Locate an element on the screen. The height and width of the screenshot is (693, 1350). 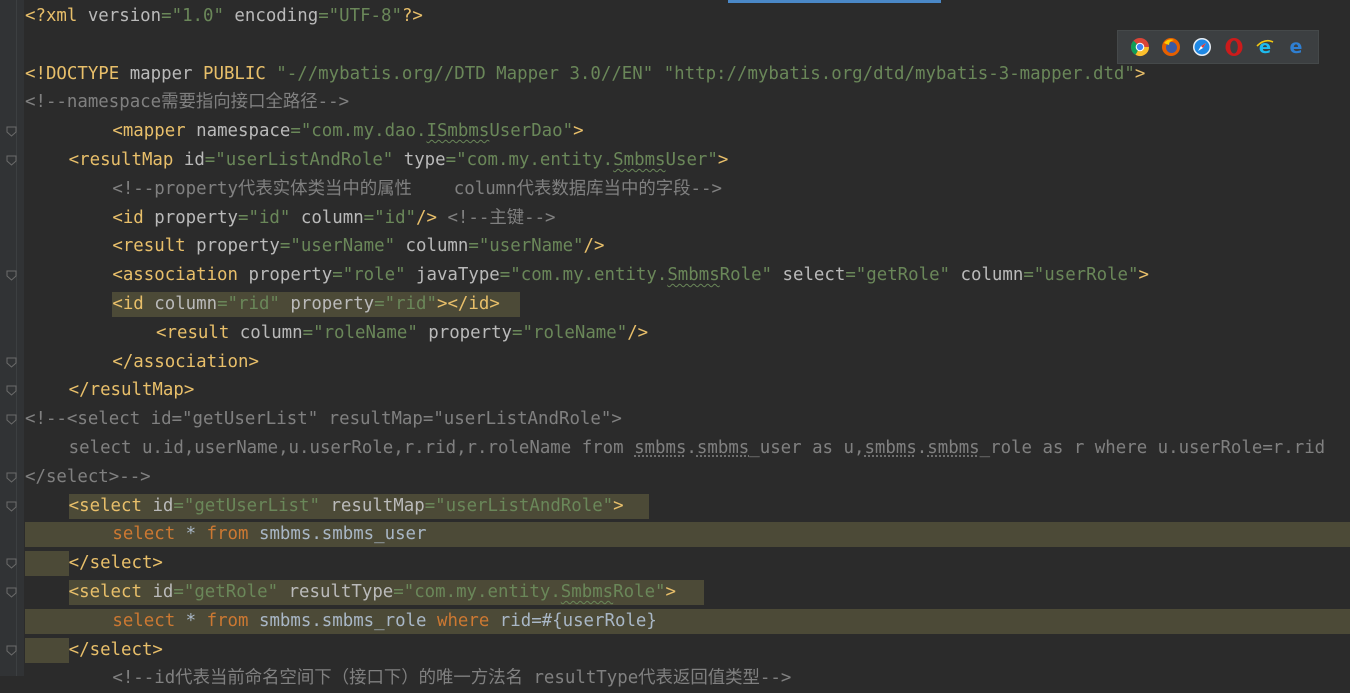
code-token: <result is located at coordinates (198, 332).